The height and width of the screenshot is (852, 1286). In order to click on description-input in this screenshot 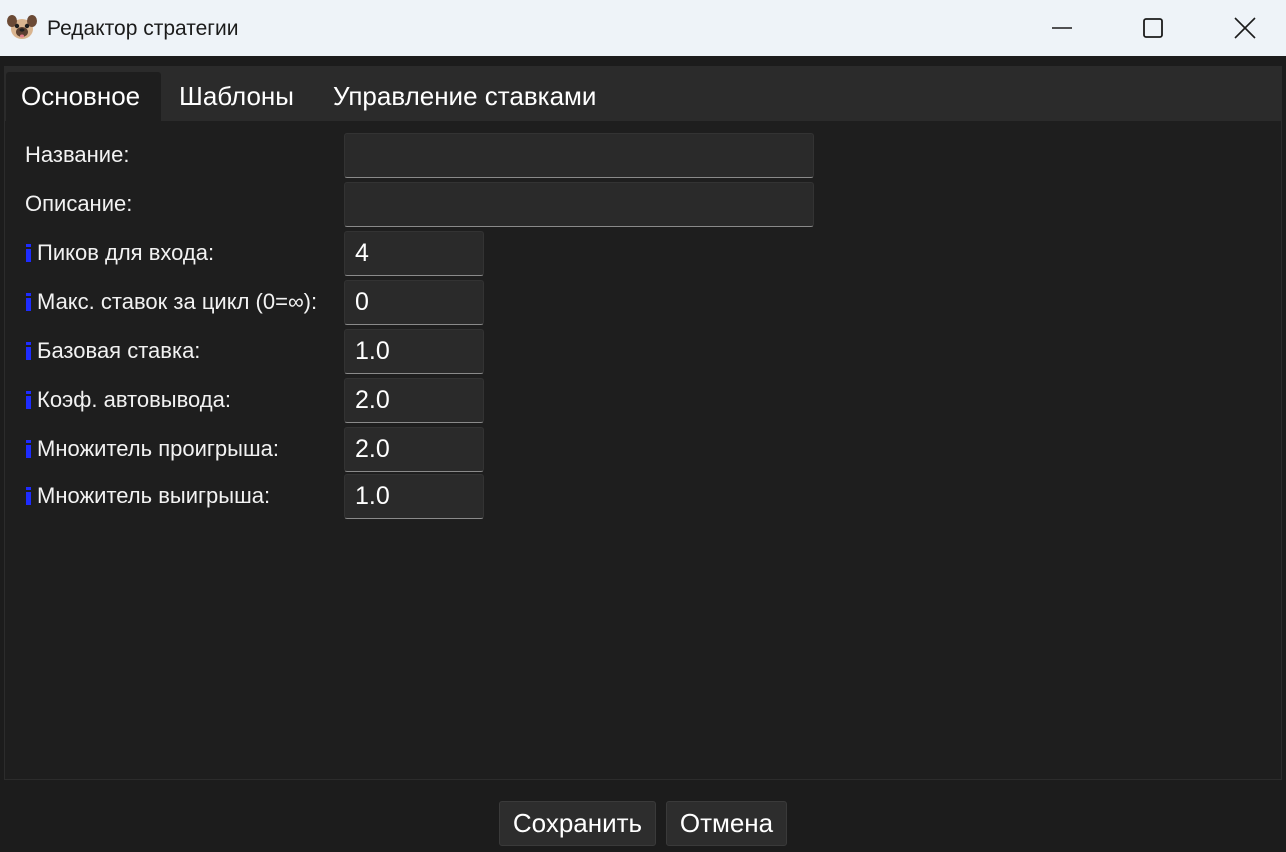, I will do `click(579, 204)`.